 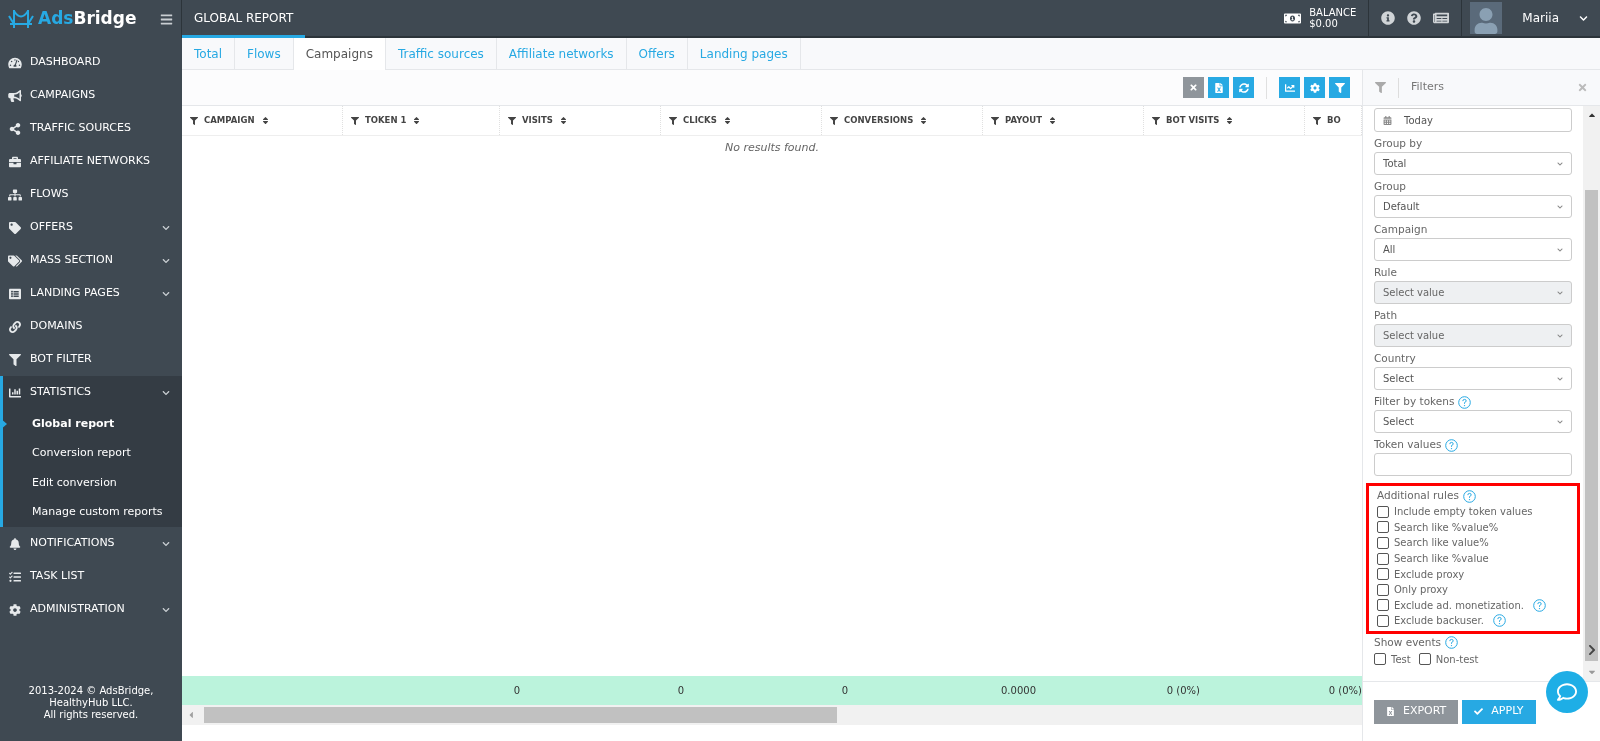 I want to click on check-icon, so click(x=1479, y=711).